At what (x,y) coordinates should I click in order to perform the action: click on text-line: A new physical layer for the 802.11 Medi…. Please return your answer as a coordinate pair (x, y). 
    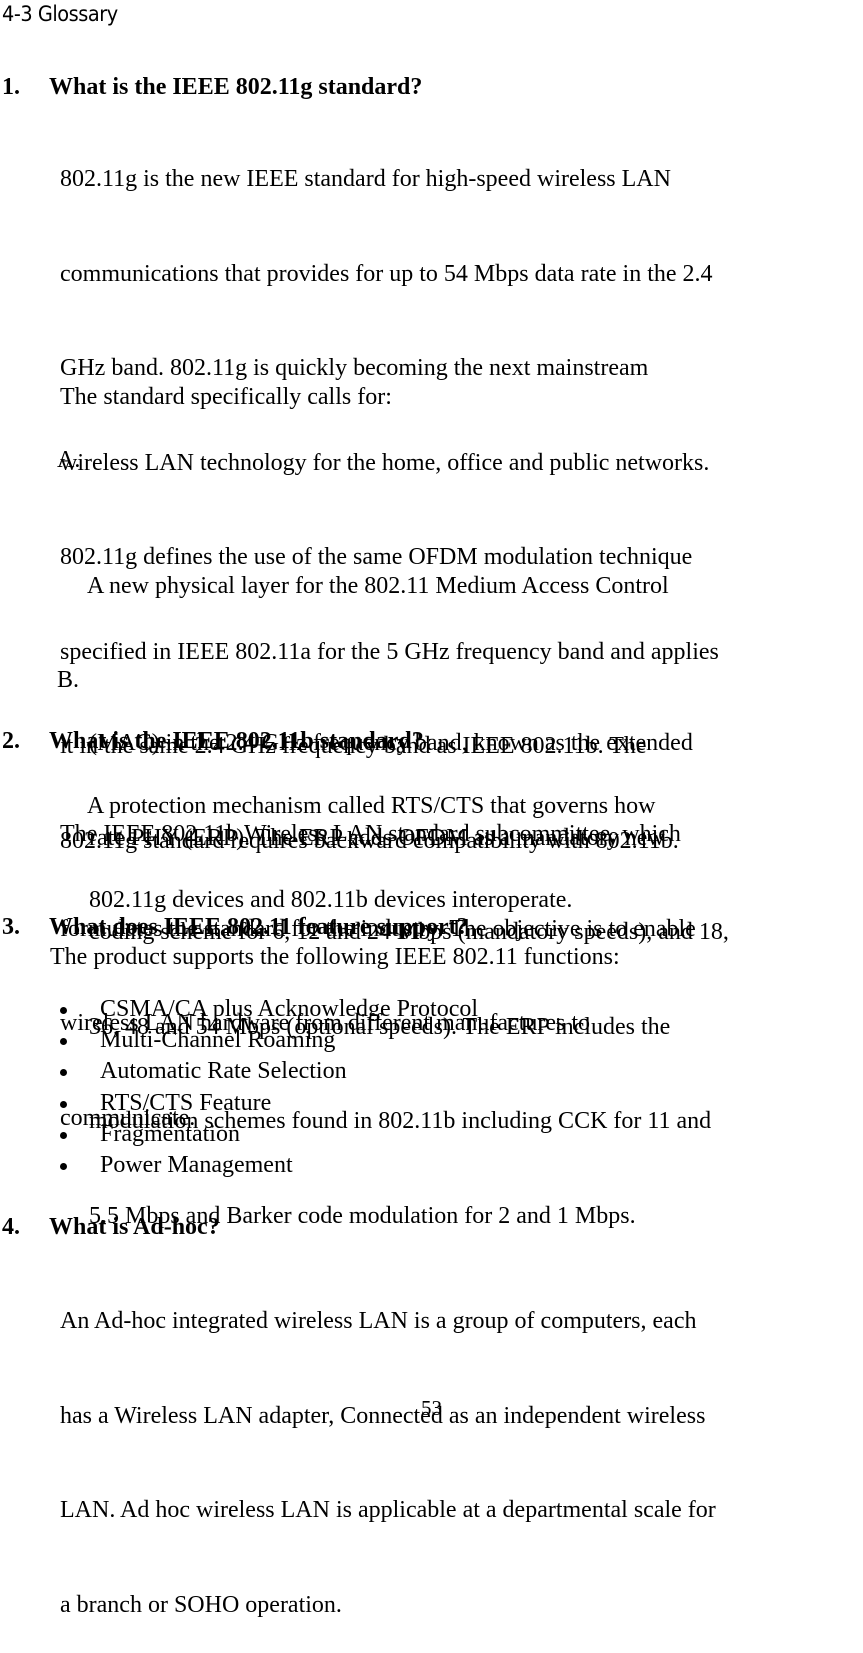
    Looking at the image, I should click on (378, 585).